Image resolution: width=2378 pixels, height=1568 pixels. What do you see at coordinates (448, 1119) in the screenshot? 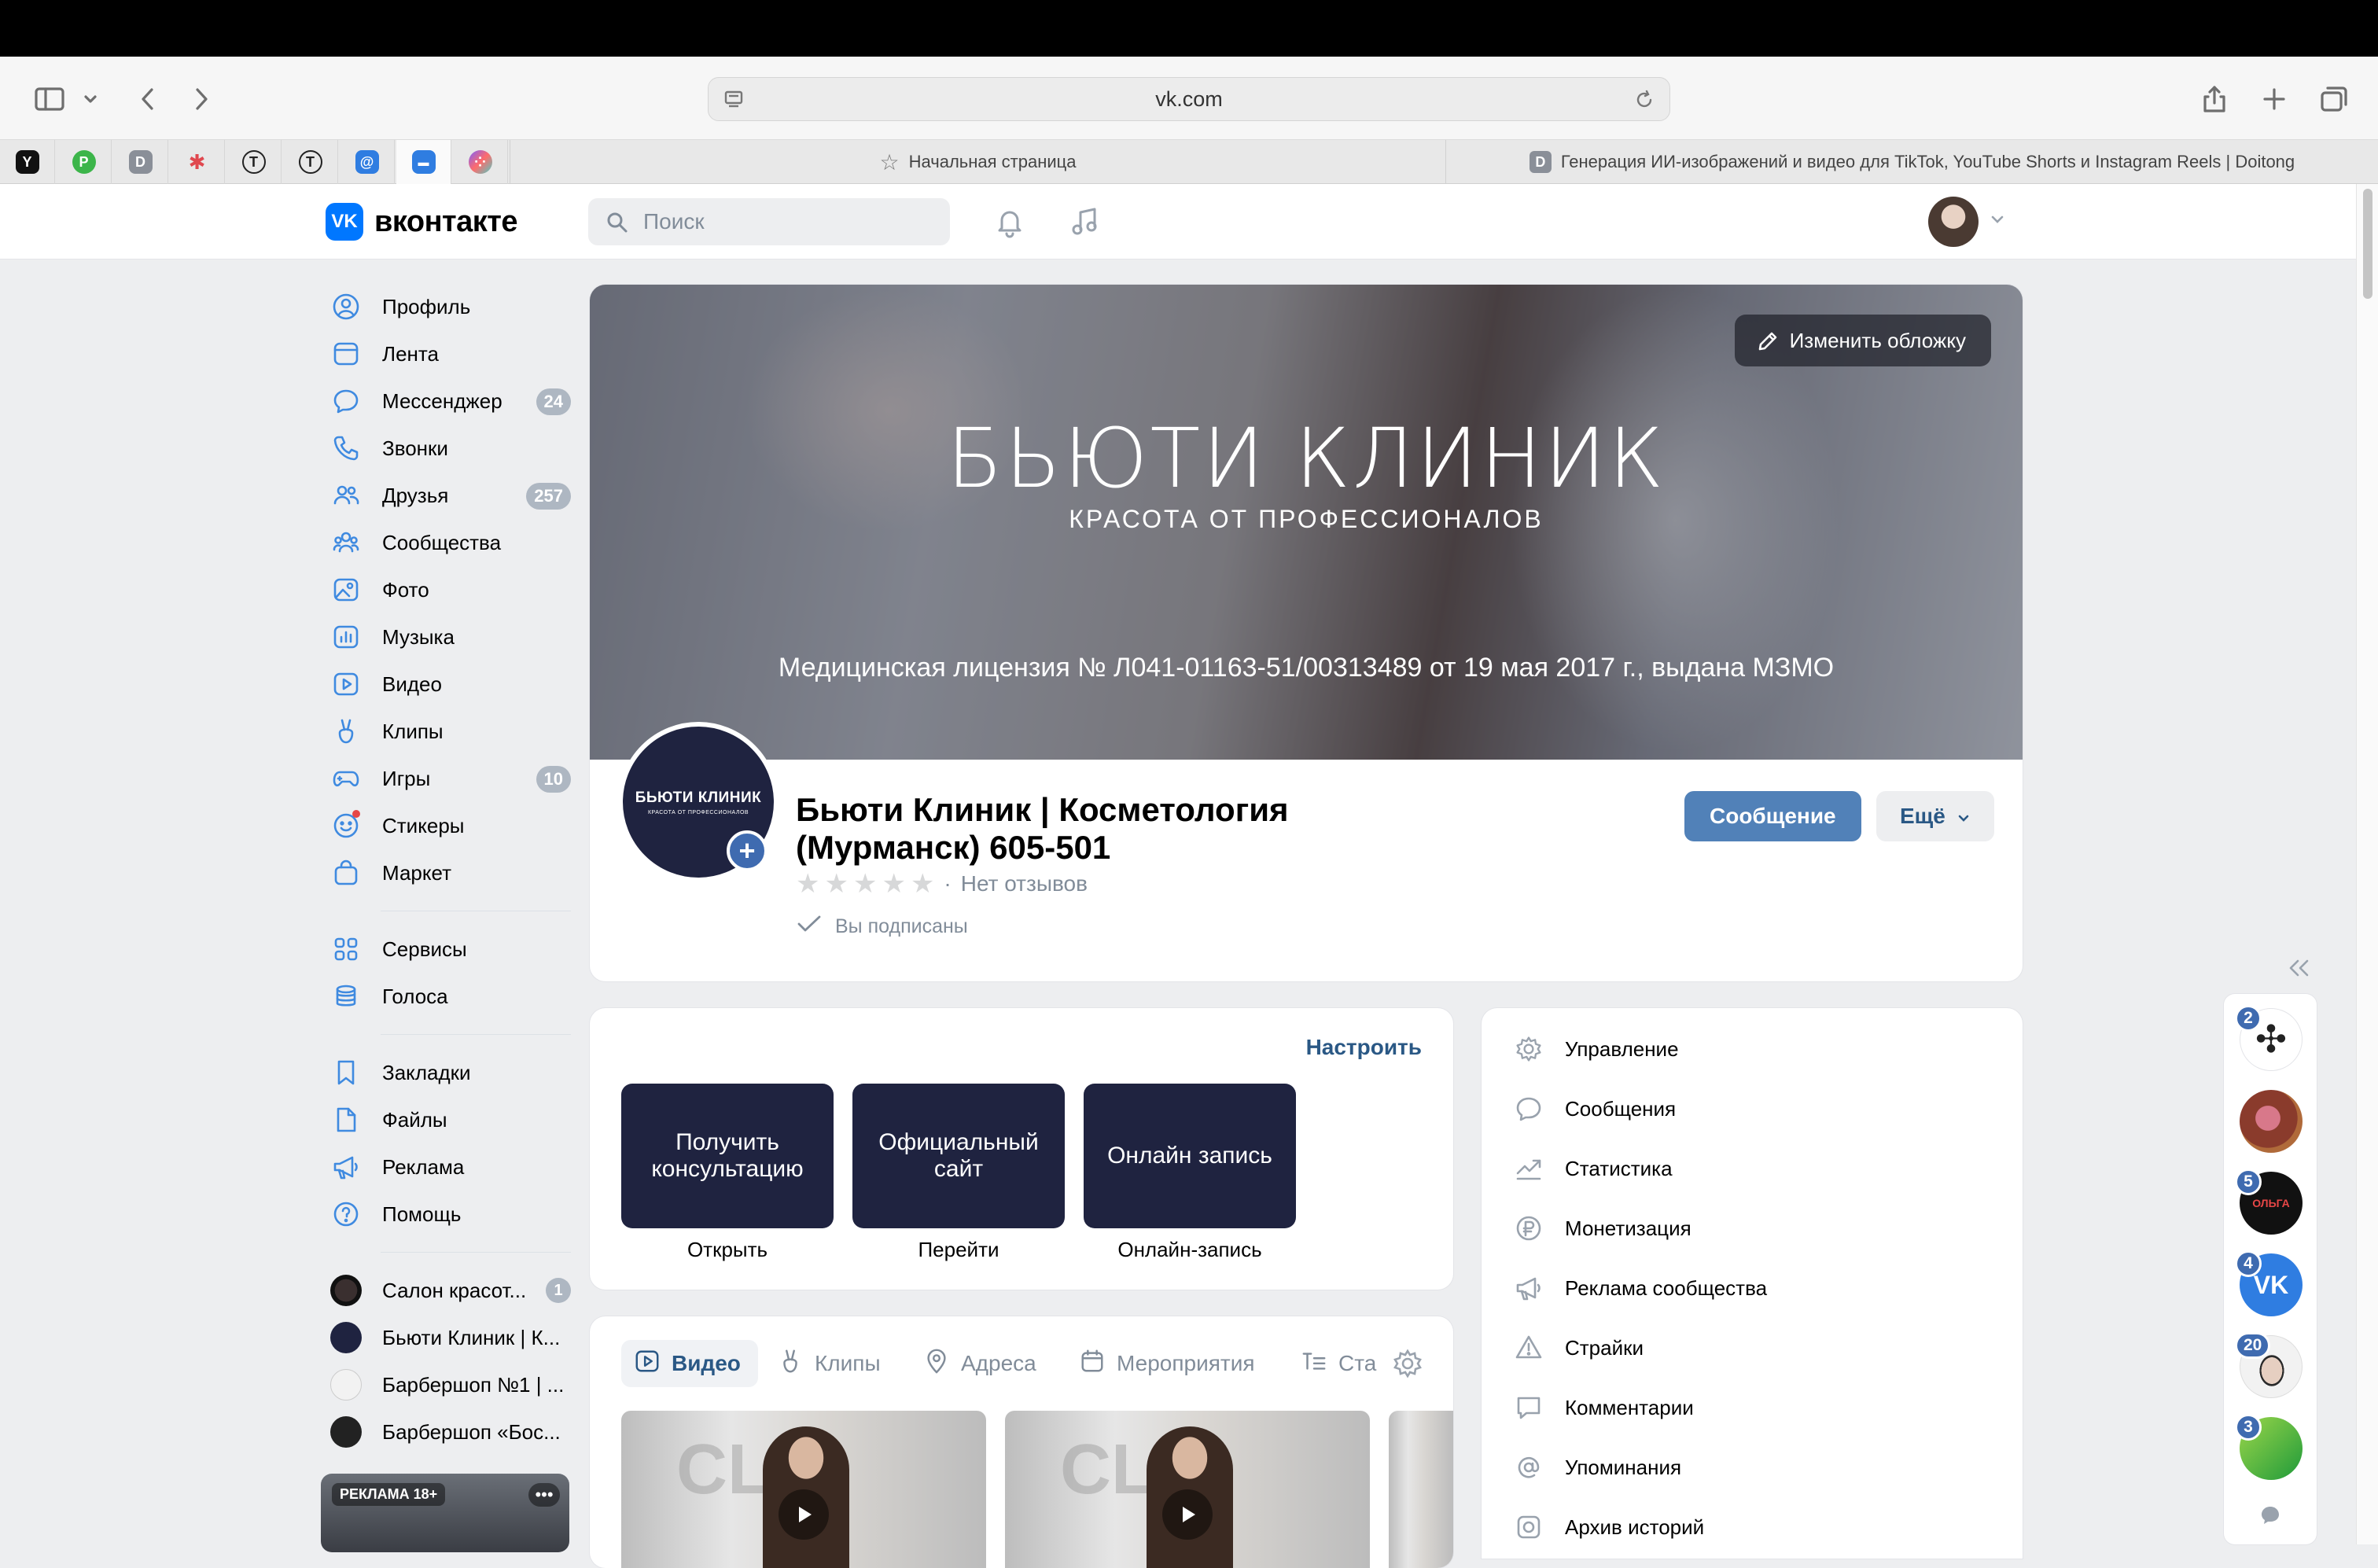
I see `sidebar-item-files: Файлы` at bounding box center [448, 1119].